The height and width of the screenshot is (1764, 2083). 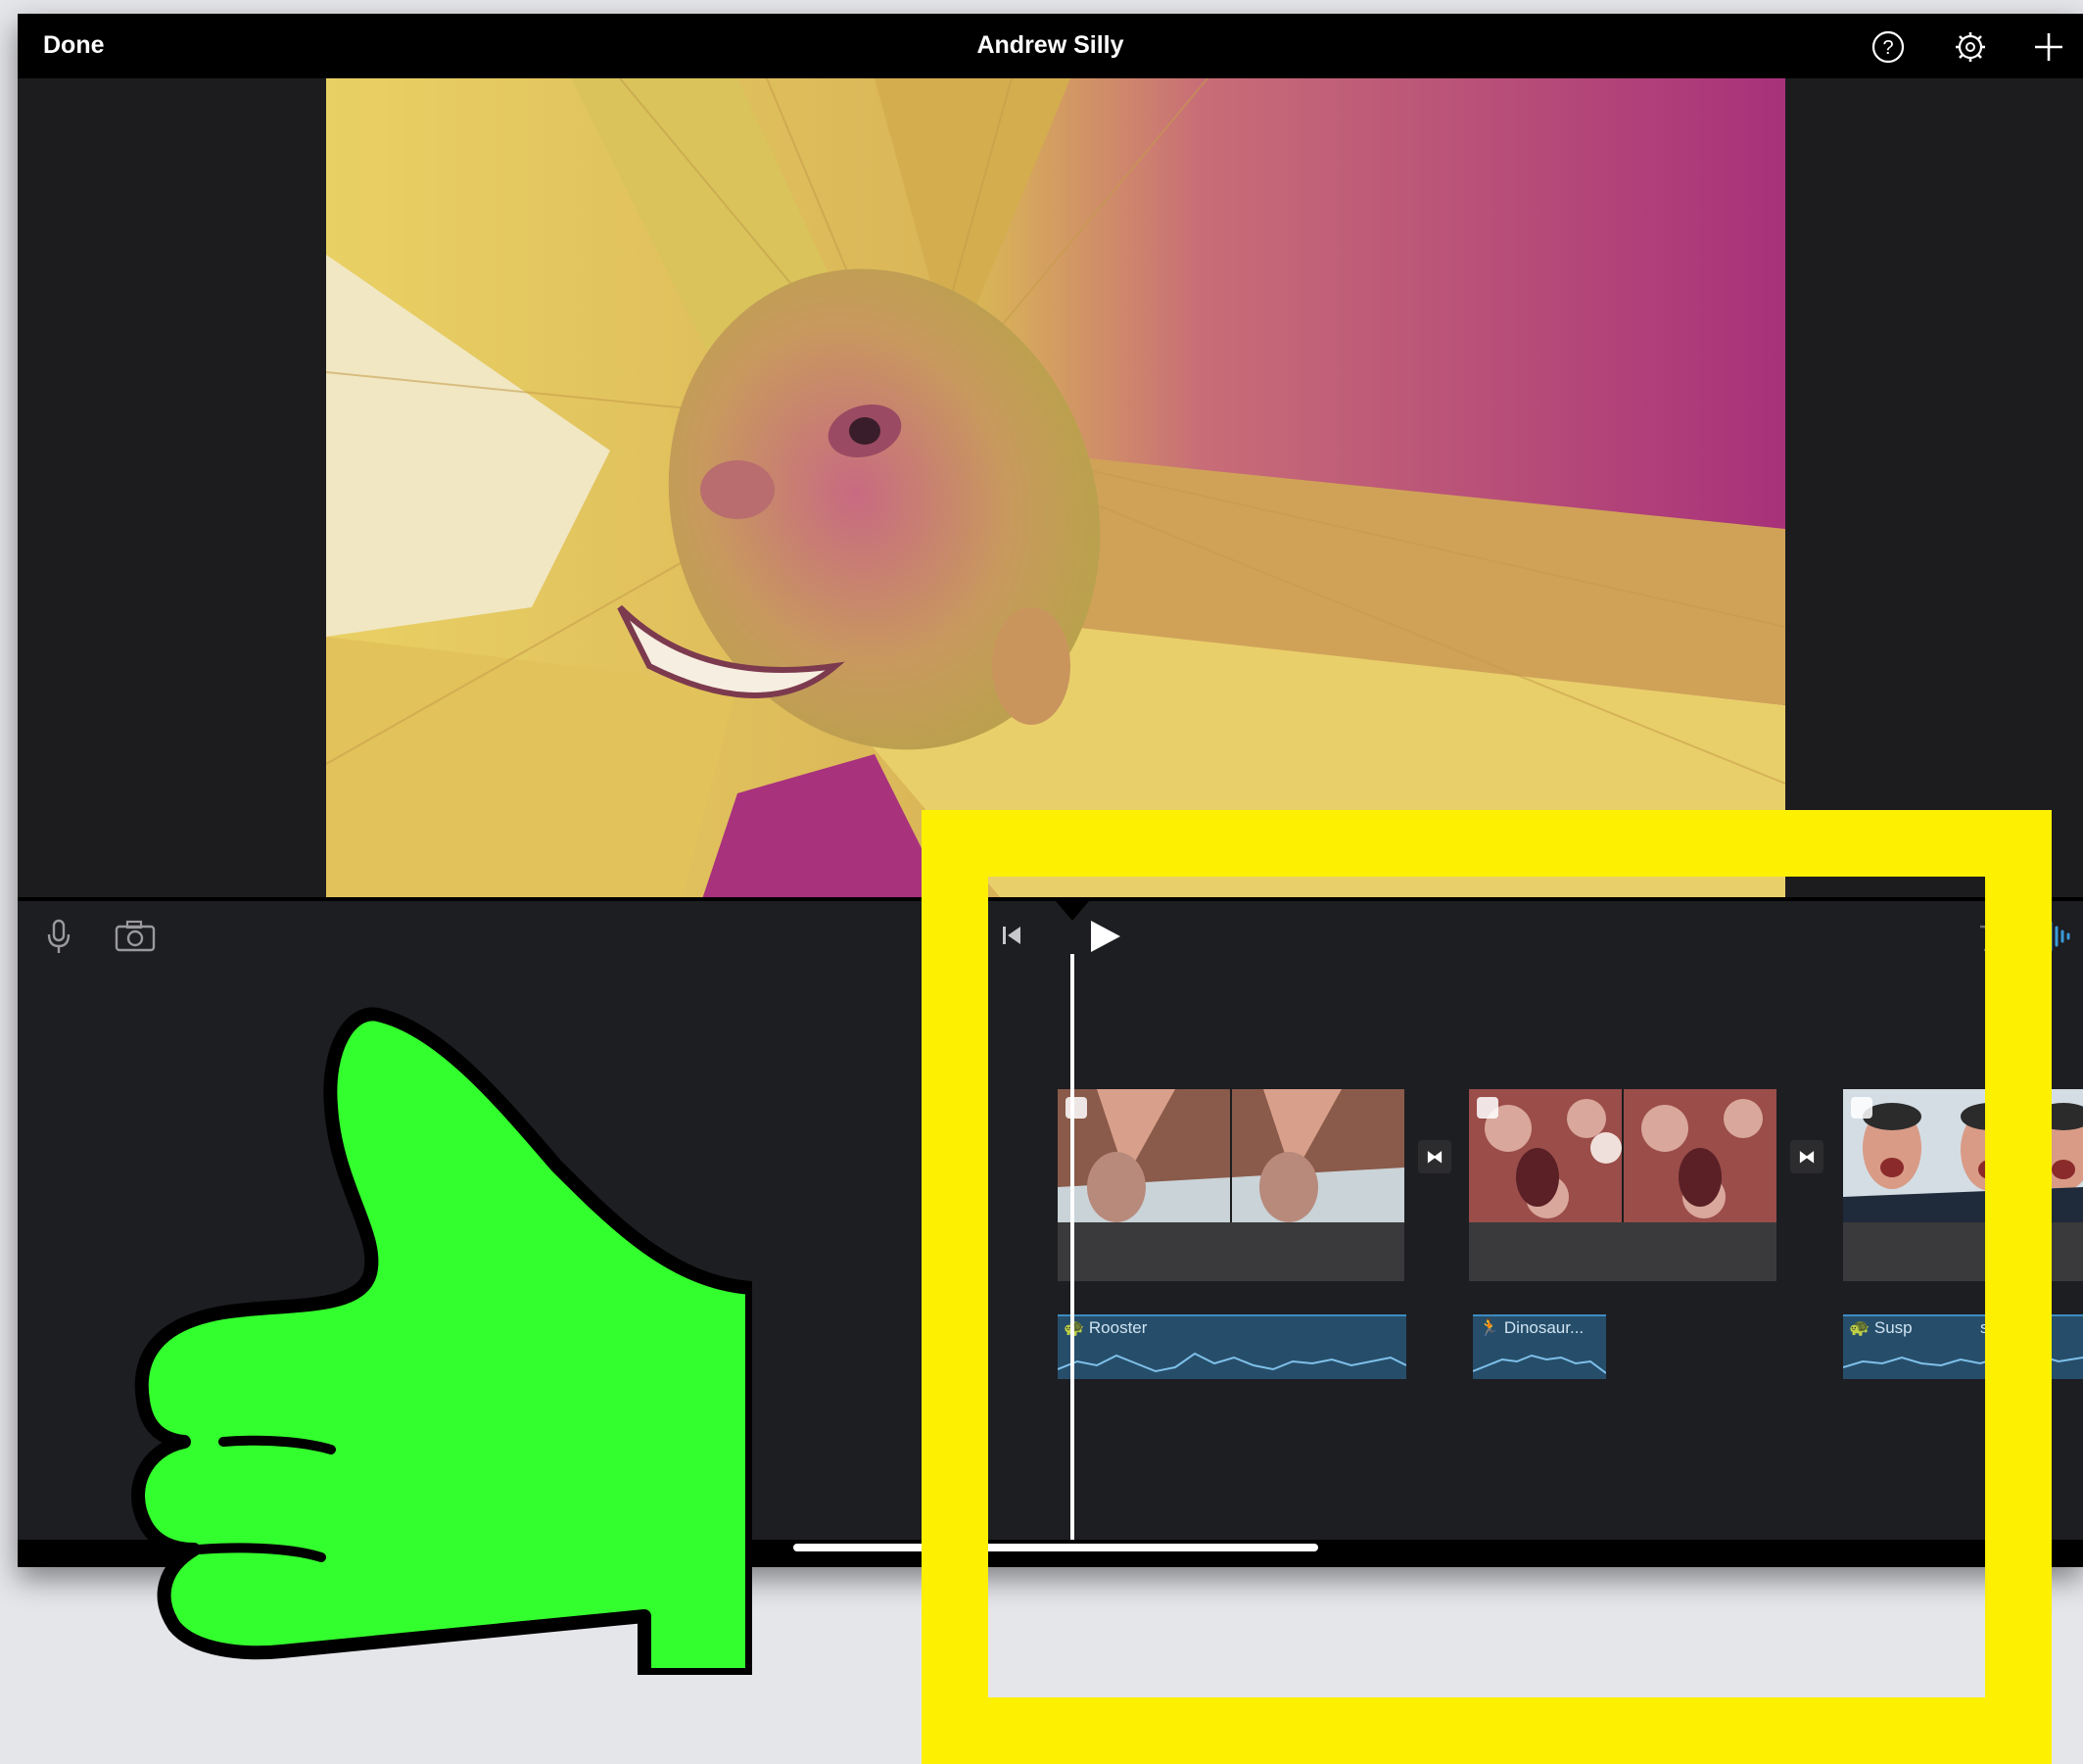 What do you see at coordinates (2049, 47) in the screenshot?
I see `add-icon` at bounding box center [2049, 47].